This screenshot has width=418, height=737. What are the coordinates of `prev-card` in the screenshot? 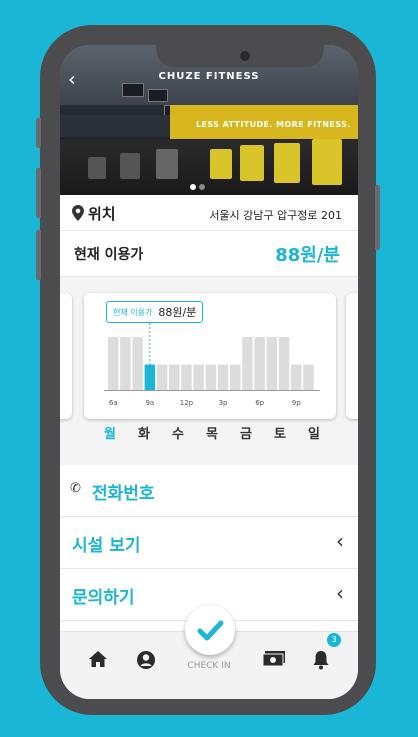 It's located at (66, 356).